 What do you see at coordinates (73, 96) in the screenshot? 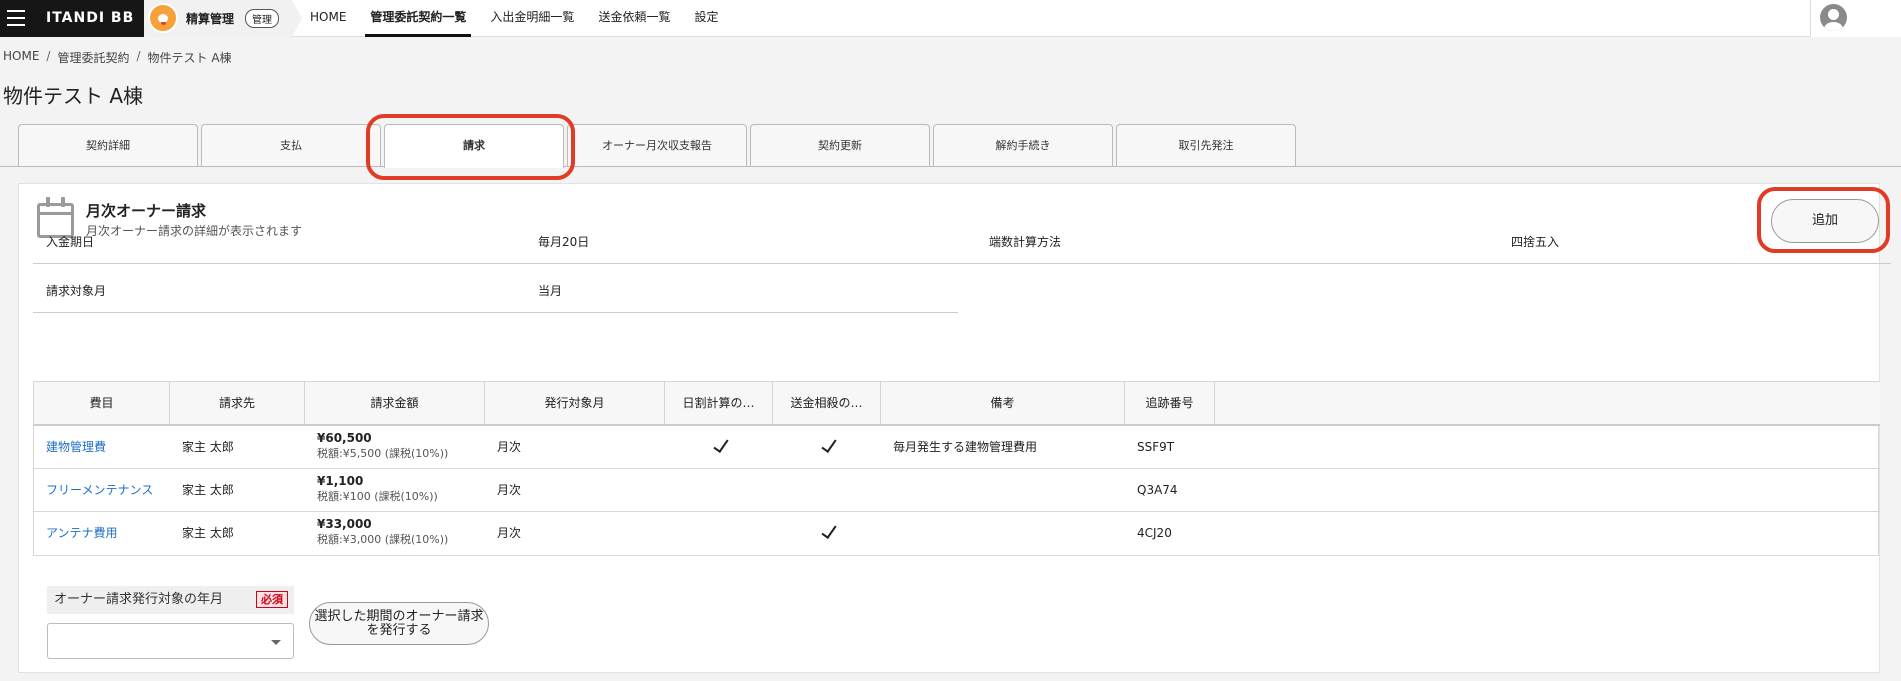
I see `page-title: 物件テスト A棟` at bounding box center [73, 96].